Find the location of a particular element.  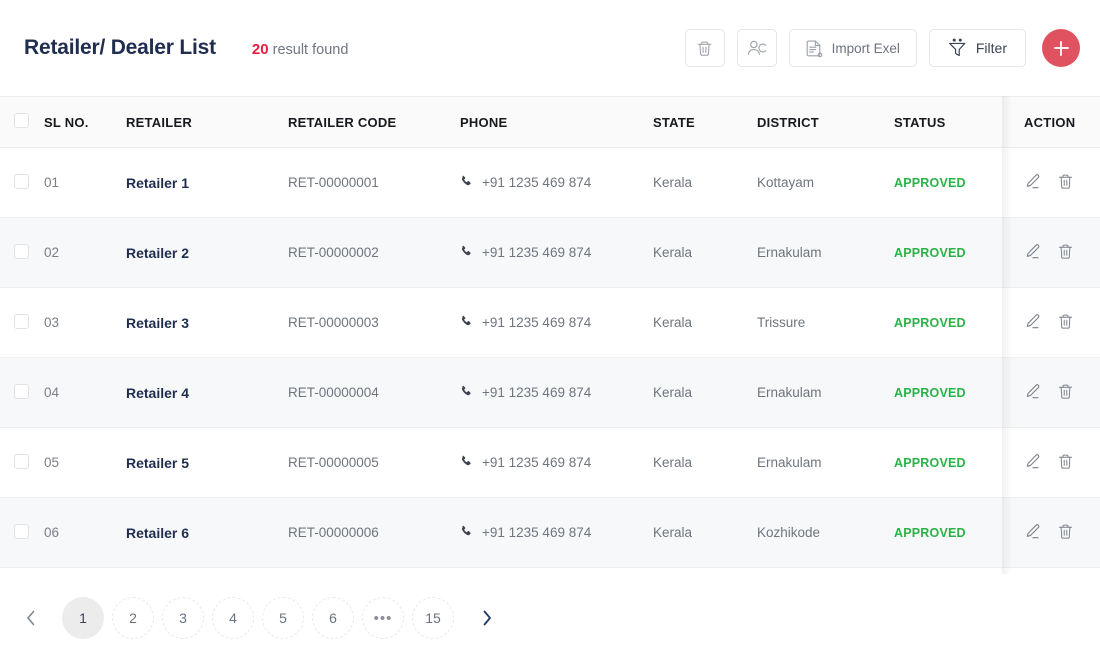

pagination-page-3: 3 is located at coordinates (183, 618).